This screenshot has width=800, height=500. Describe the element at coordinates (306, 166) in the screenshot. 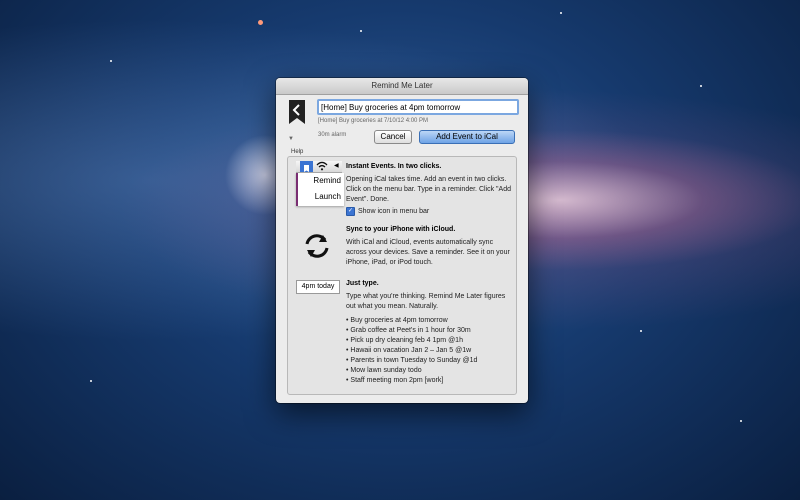

I see `menubar-app-icon` at that location.